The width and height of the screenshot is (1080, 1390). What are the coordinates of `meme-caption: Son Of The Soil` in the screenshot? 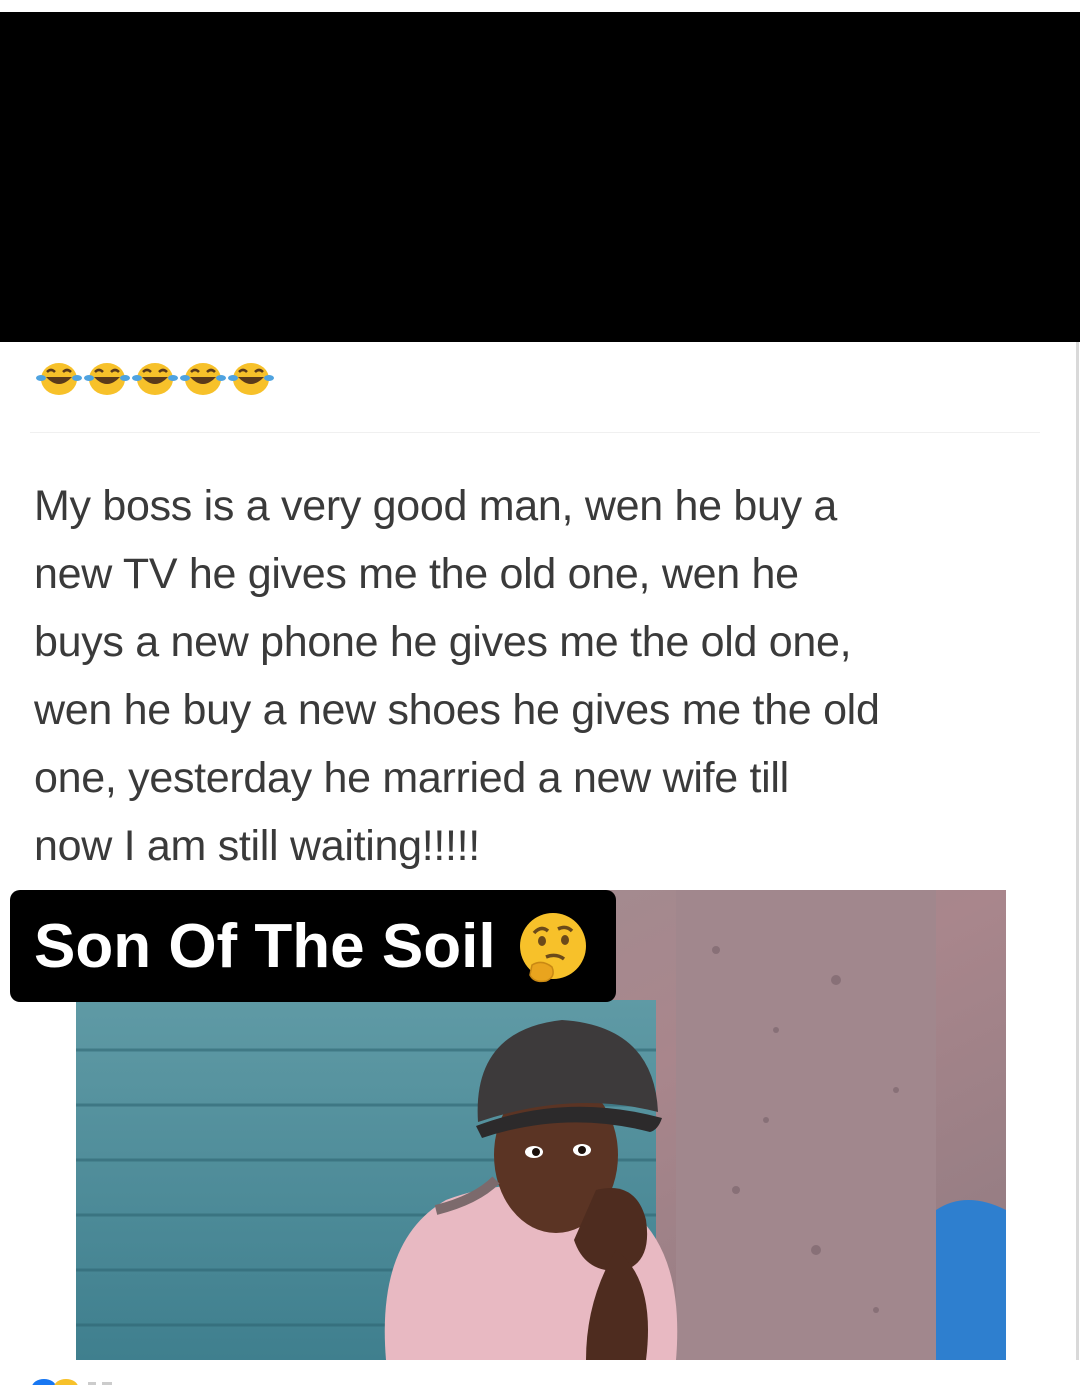 It's located at (313, 946).